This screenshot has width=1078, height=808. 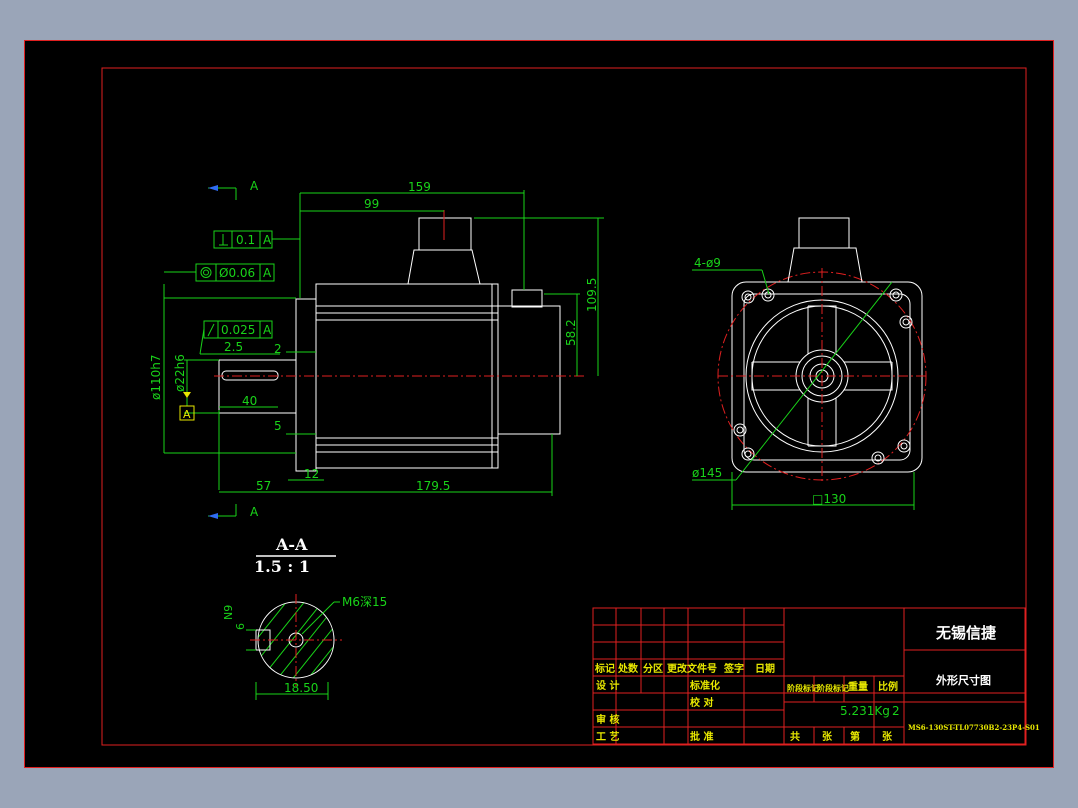 What do you see at coordinates (855, 736) in the screenshot?
I see `svg-text: 第` at bounding box center [855, 736].